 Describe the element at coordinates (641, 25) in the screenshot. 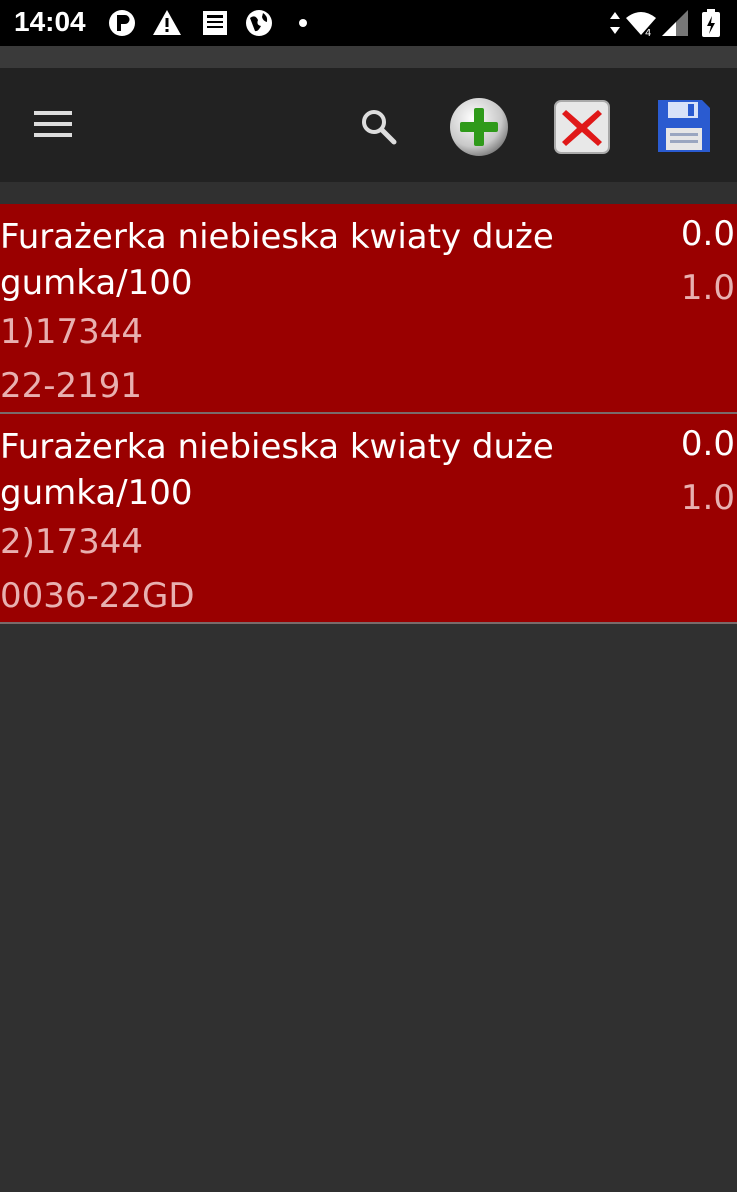

I see `wifi-icon: 4` at that location.